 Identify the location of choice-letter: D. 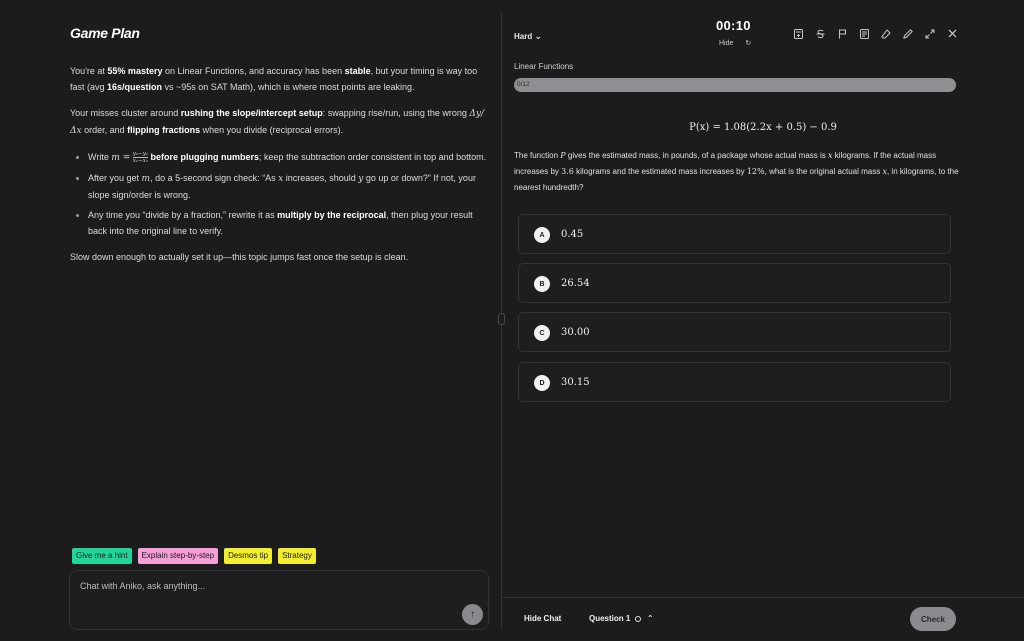
(542, 383).